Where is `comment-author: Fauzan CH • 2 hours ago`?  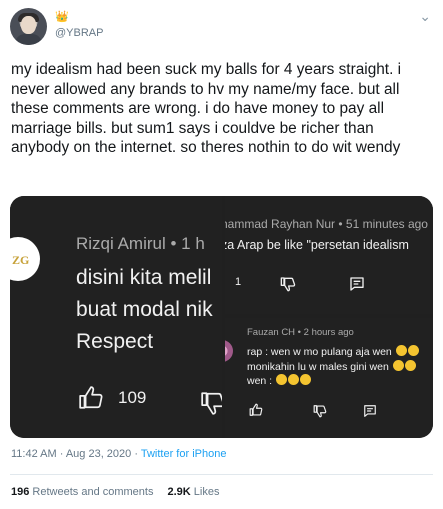
comment-author: Fauzan CH • 2 hours ago is located at coordinates (300, 332).